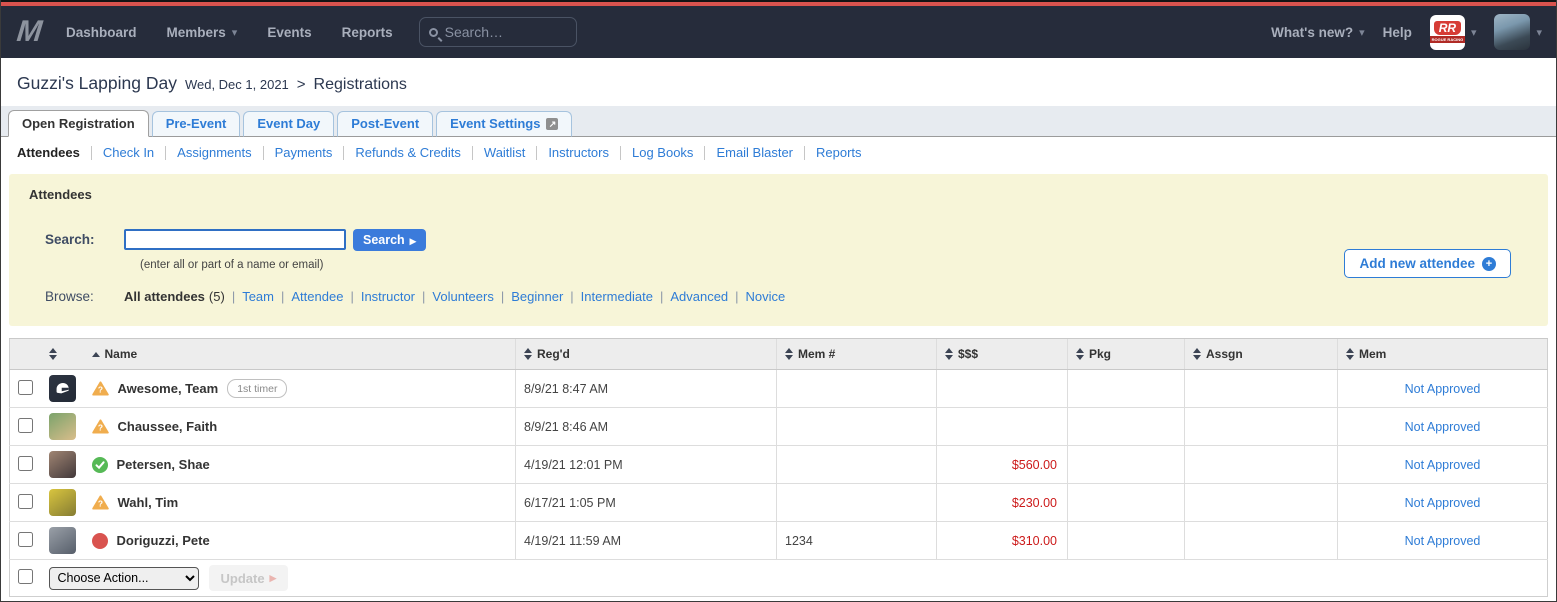 The height and width of the screenshot is (602, 1557). I want to click on header-mem: Mem, so click(1442, 354).